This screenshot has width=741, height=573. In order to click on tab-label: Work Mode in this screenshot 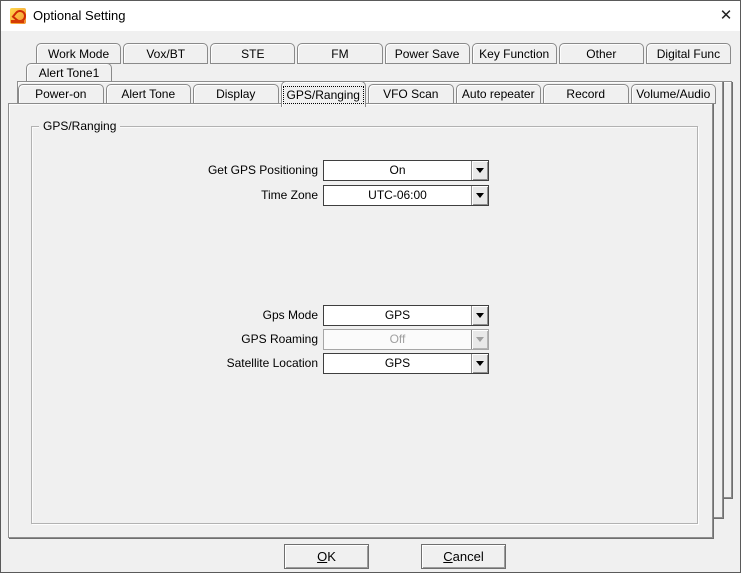, I will do `click(78, 53)`.